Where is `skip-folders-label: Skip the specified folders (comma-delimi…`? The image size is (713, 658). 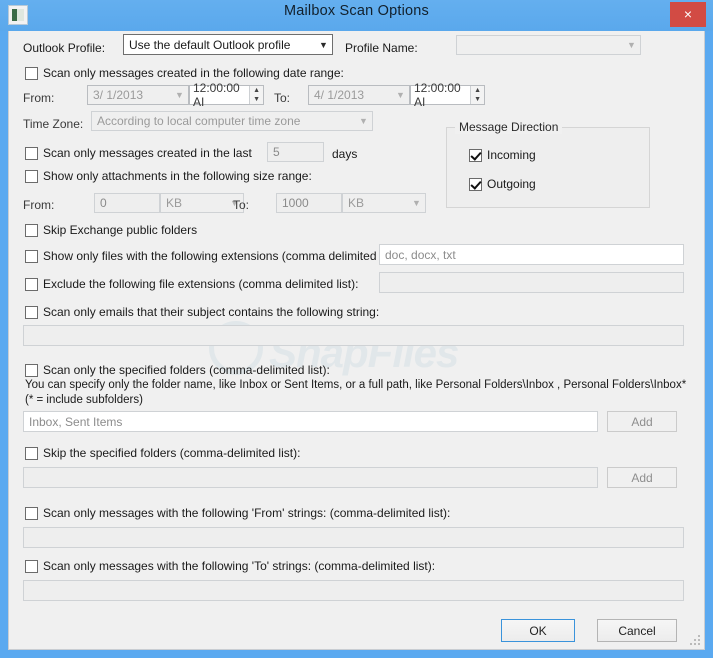 skip-folders-label: Skip the specified folders (comma-delimi… is located at coordinates (172, 453).